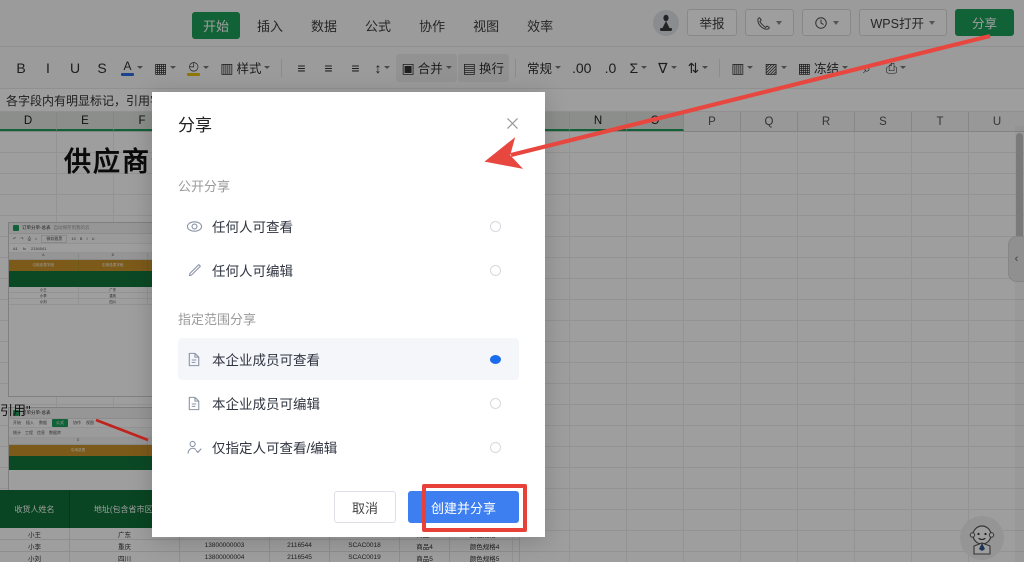 The width and height of the screenshot is (1024, 562). What do you see at coordinates (495, 359) in the screenshot?
I see `radio-selected` at bounding box center [495, 359].